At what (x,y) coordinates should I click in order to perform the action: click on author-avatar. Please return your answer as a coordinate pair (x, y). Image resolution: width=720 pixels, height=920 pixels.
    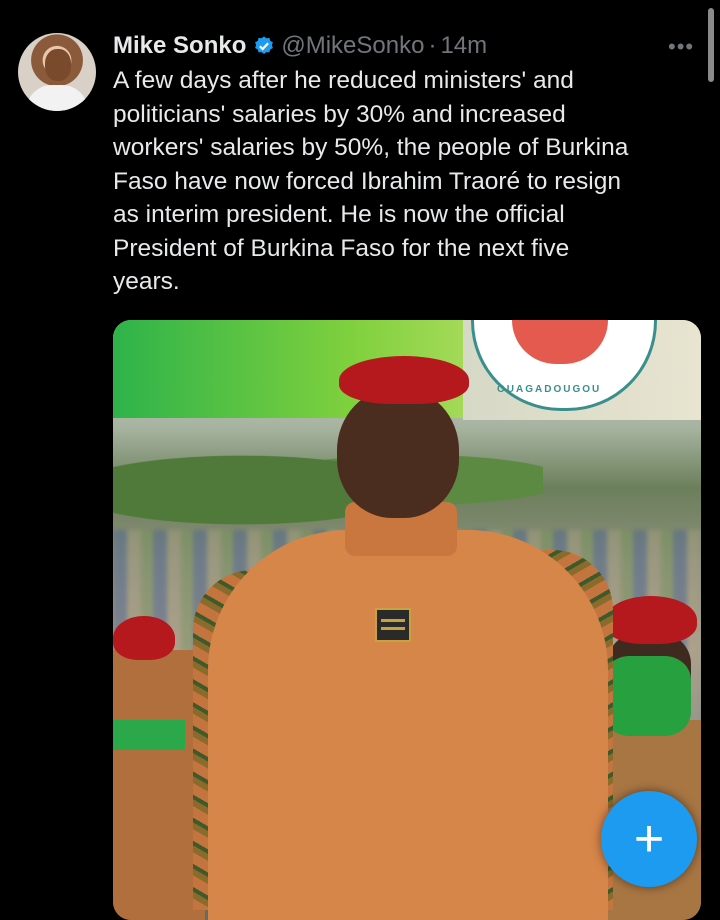
    Looking at the image, I should click on (57, 72).